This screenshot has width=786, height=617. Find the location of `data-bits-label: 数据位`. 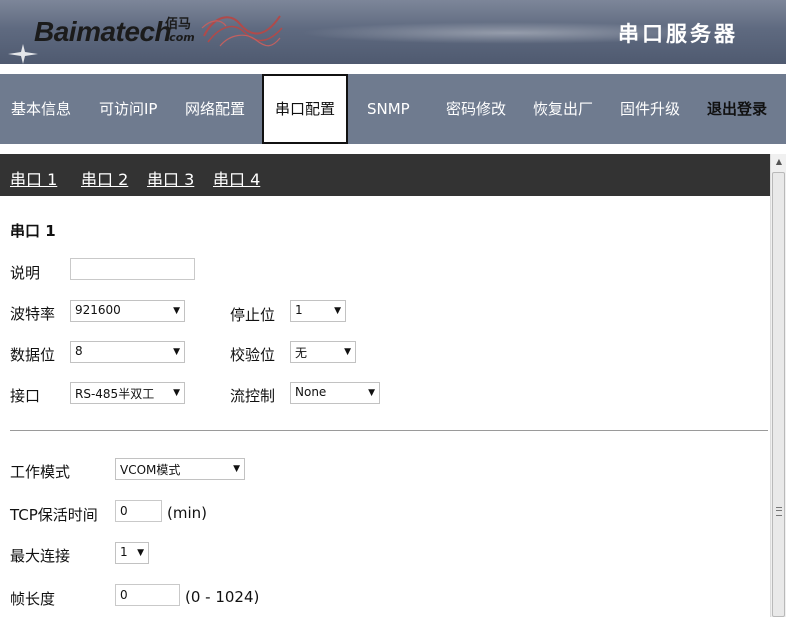

data-bits-label: 数据位 is located at coordinates (33, 355).